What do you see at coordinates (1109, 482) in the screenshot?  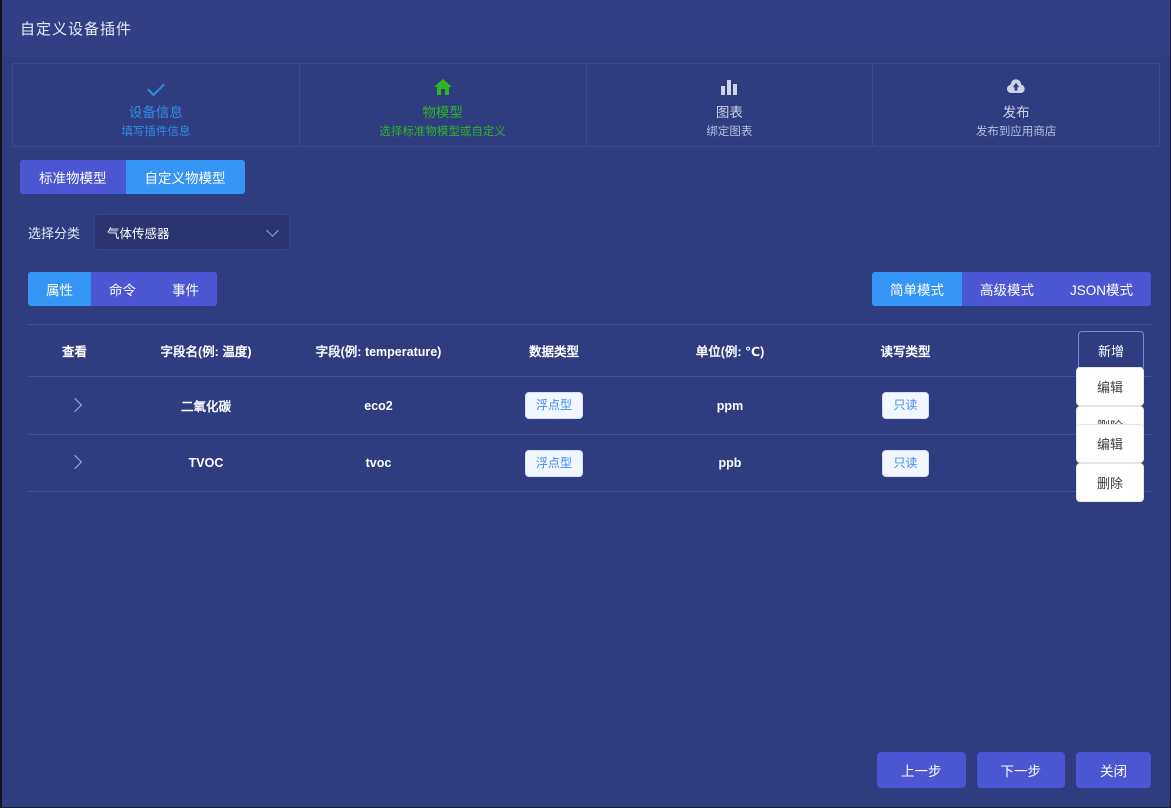 I see `delete-button: 删除` at bounding box center [1109, 482].